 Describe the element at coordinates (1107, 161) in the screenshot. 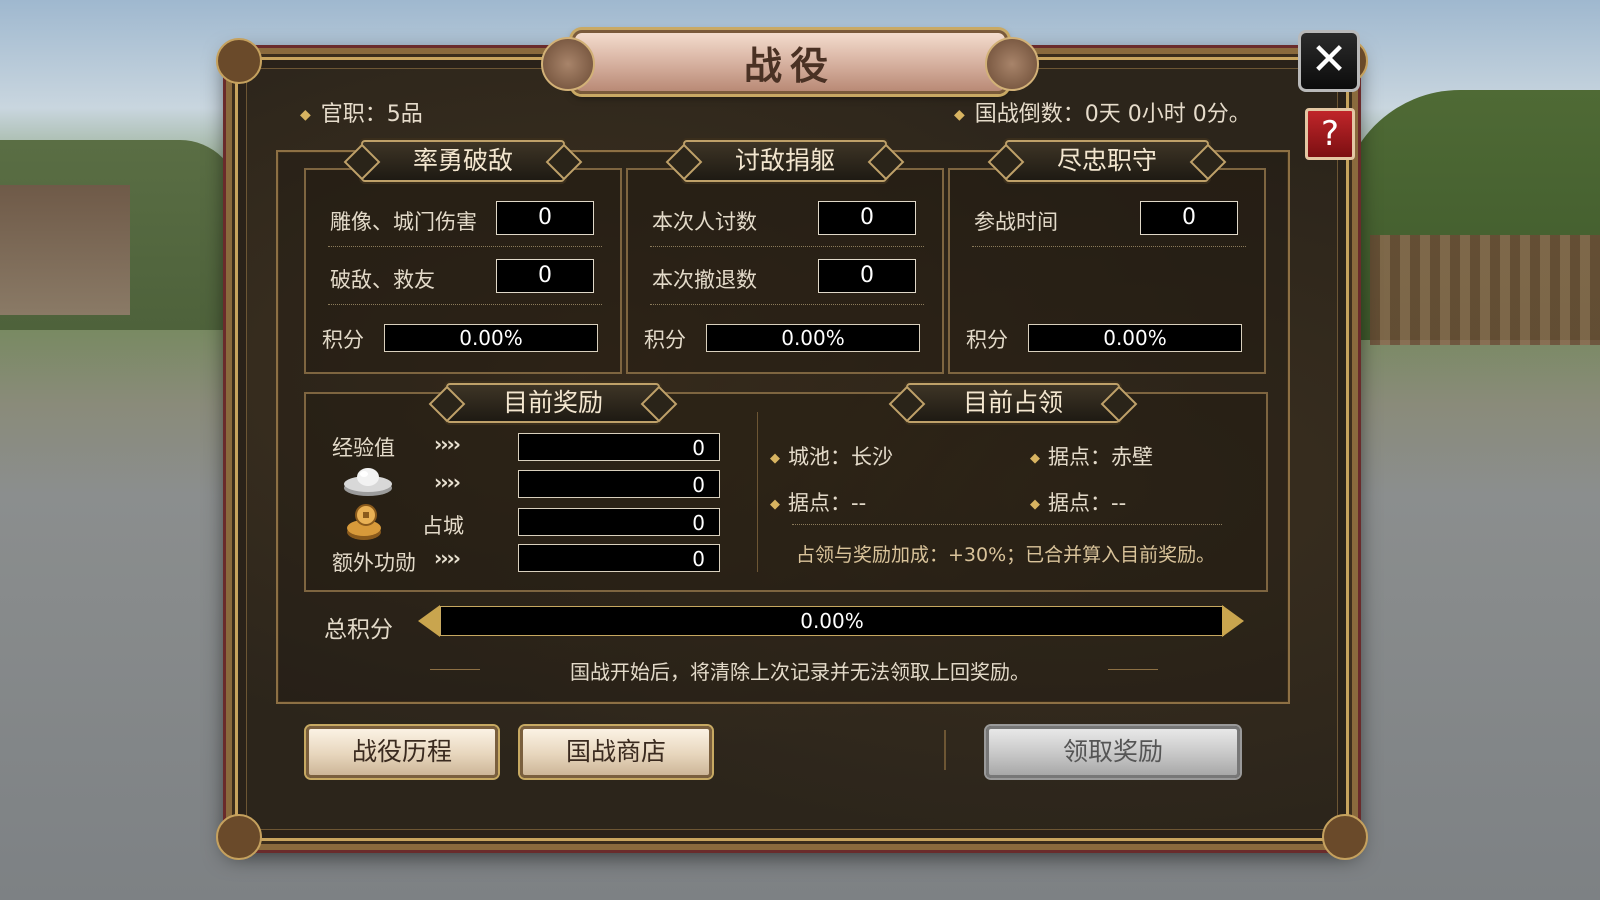

I see `section-title: 尽忠职守` at that location.